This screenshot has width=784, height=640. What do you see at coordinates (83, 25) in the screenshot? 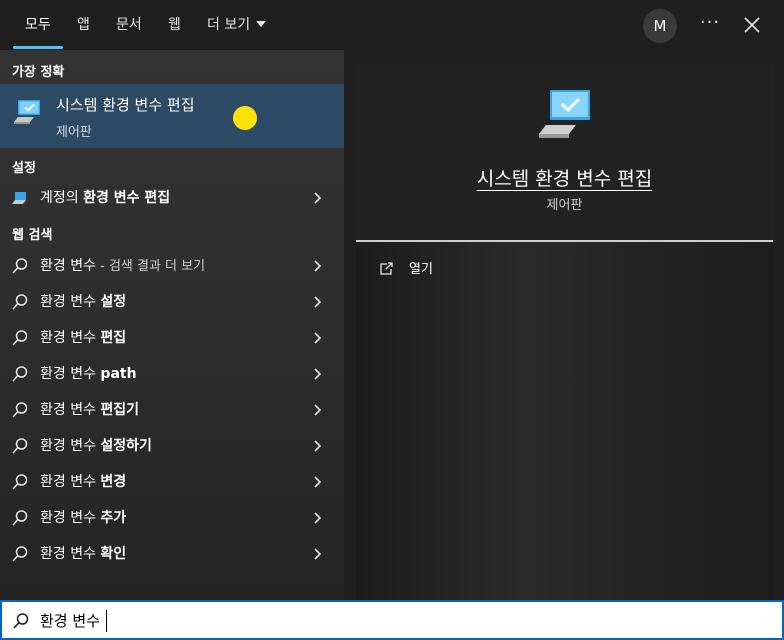
I see `tab-apps: 앱` at bounding box center [83, 25].